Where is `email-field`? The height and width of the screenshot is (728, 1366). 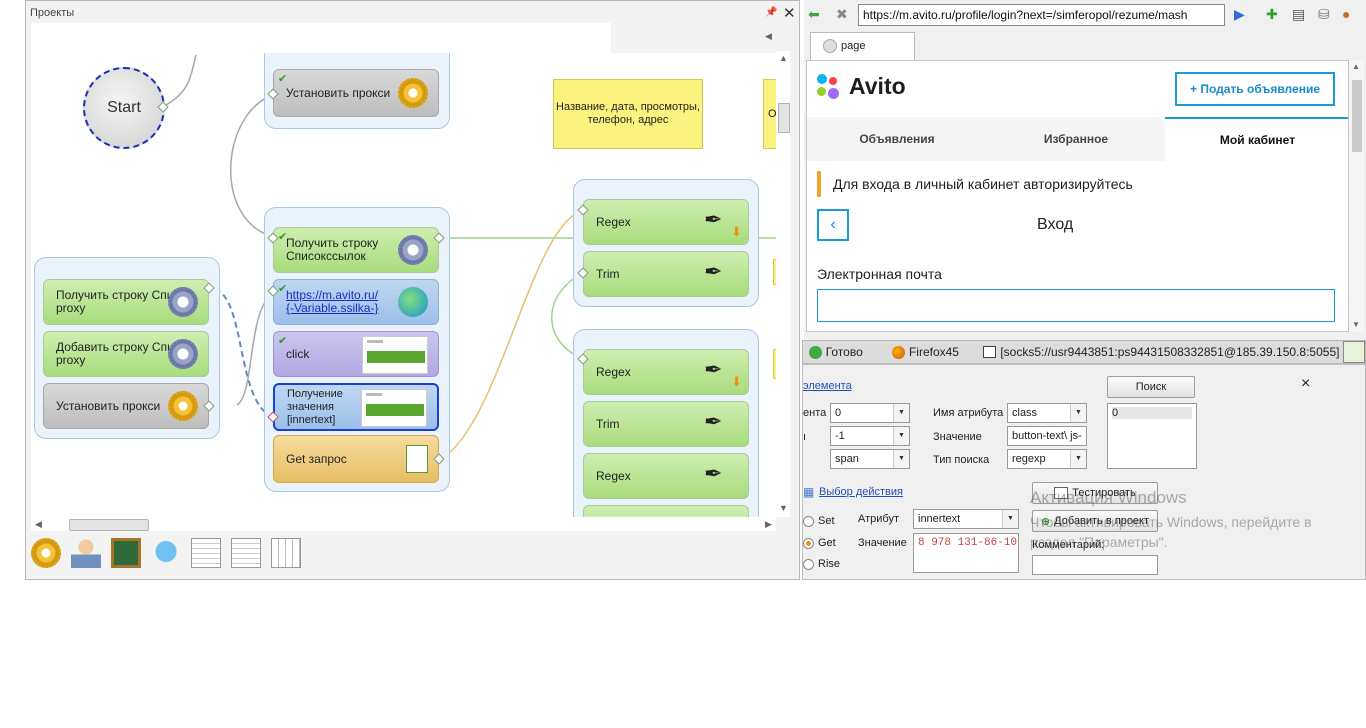 email-field is located at coordinates (1076, 305).